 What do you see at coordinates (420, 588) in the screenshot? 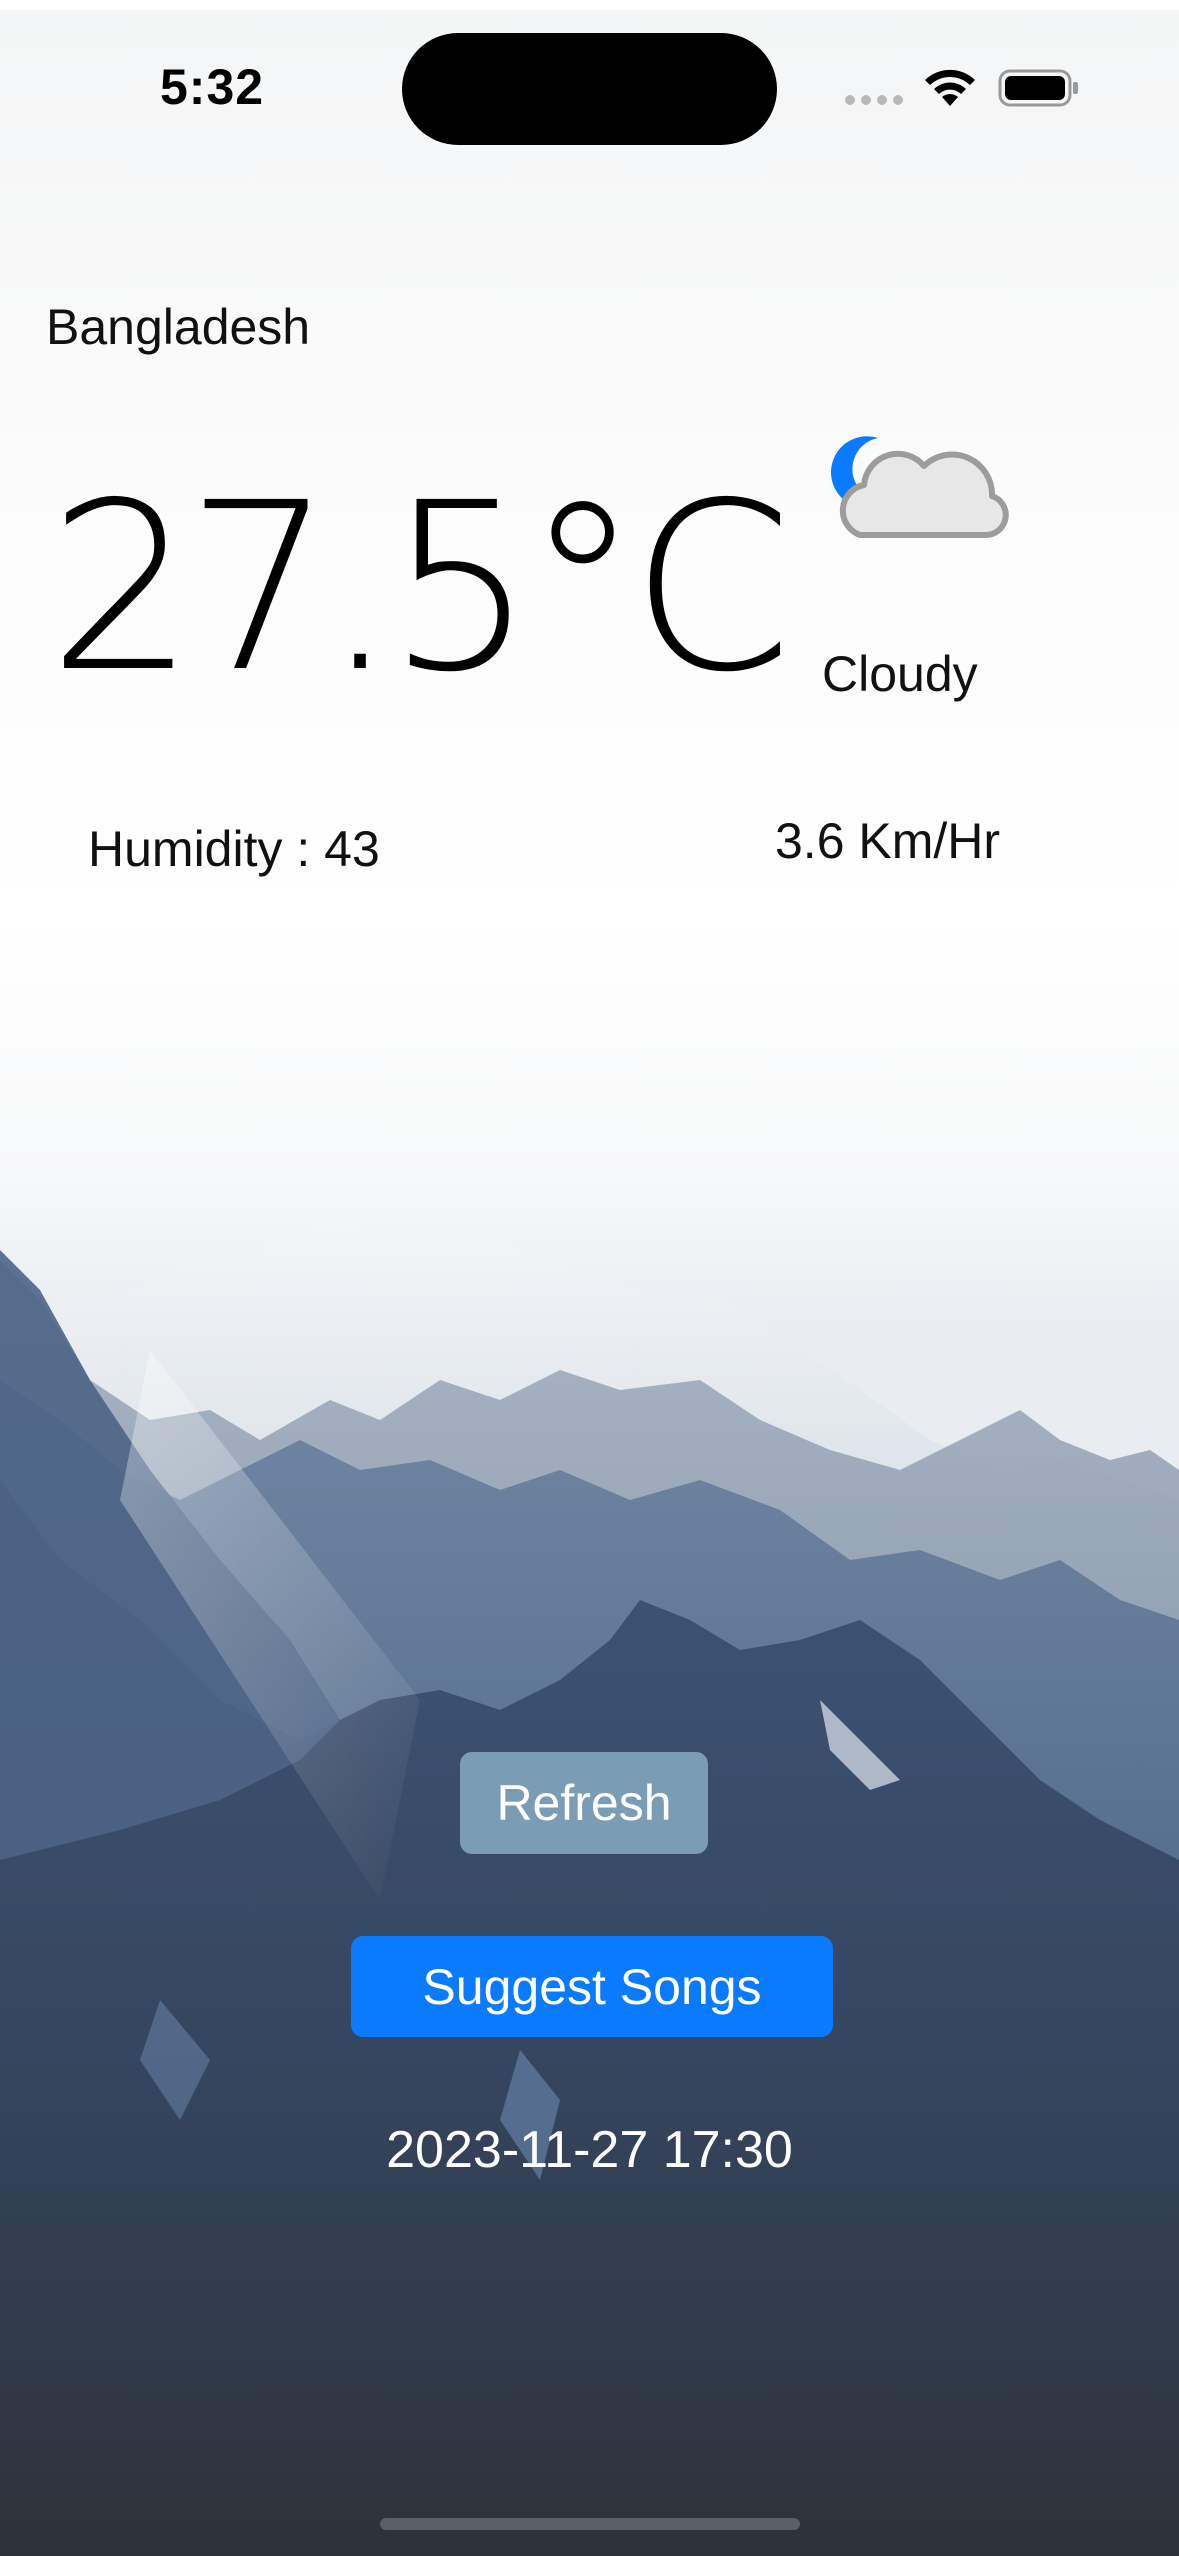
I see `temperature-value: 27.5°C` at bounding box center [420, 588].